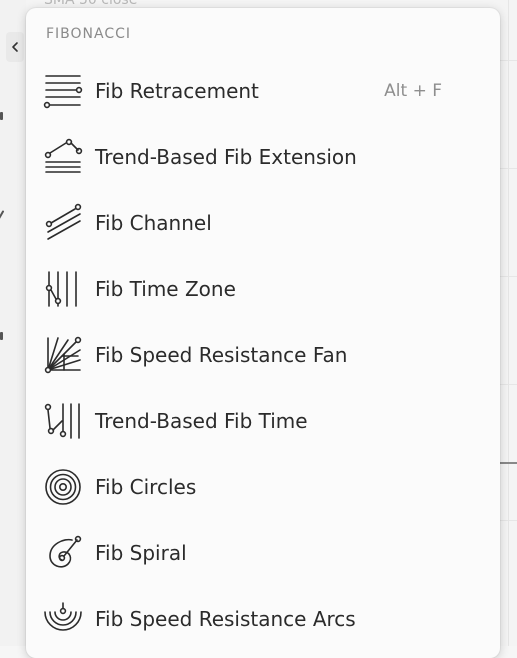  Describe the element at coordinates (63, 487) in the screenshot. I see `fib-circles-icon` at that location.